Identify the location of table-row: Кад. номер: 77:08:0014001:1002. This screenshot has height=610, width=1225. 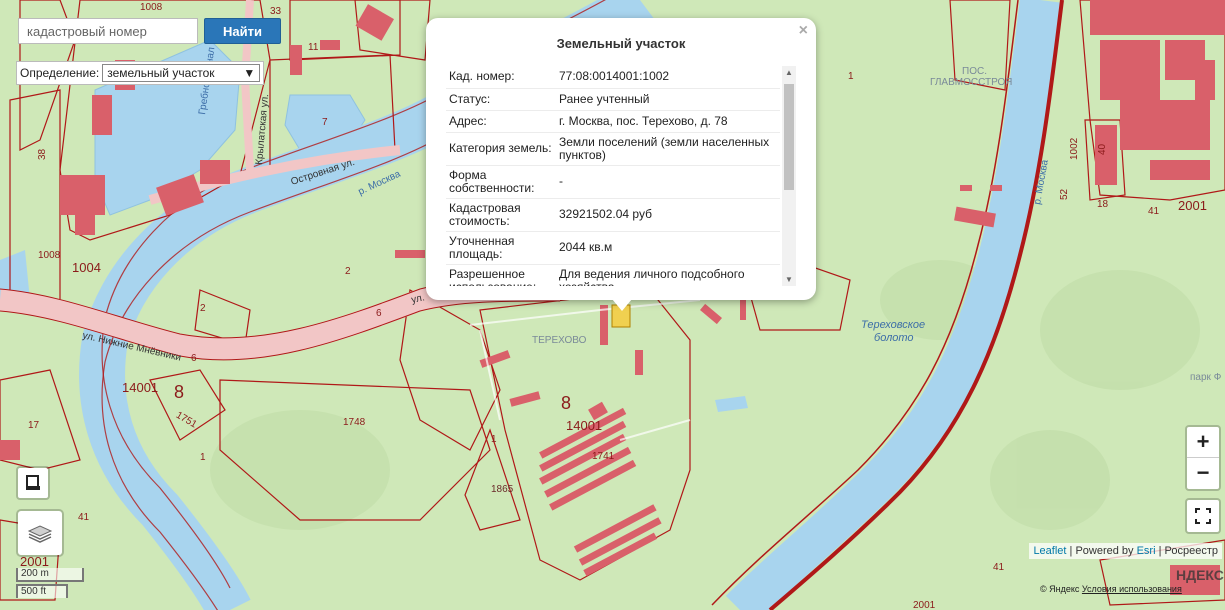
(613, 77).